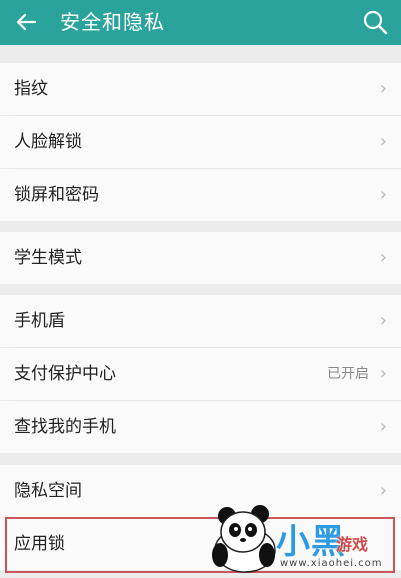 The image size is (401, 578). What do you see at coordinates (331, 563) in the screenshot?
I see `watermark-url: www.xiaohei.com` at bounding box center [331, 563].